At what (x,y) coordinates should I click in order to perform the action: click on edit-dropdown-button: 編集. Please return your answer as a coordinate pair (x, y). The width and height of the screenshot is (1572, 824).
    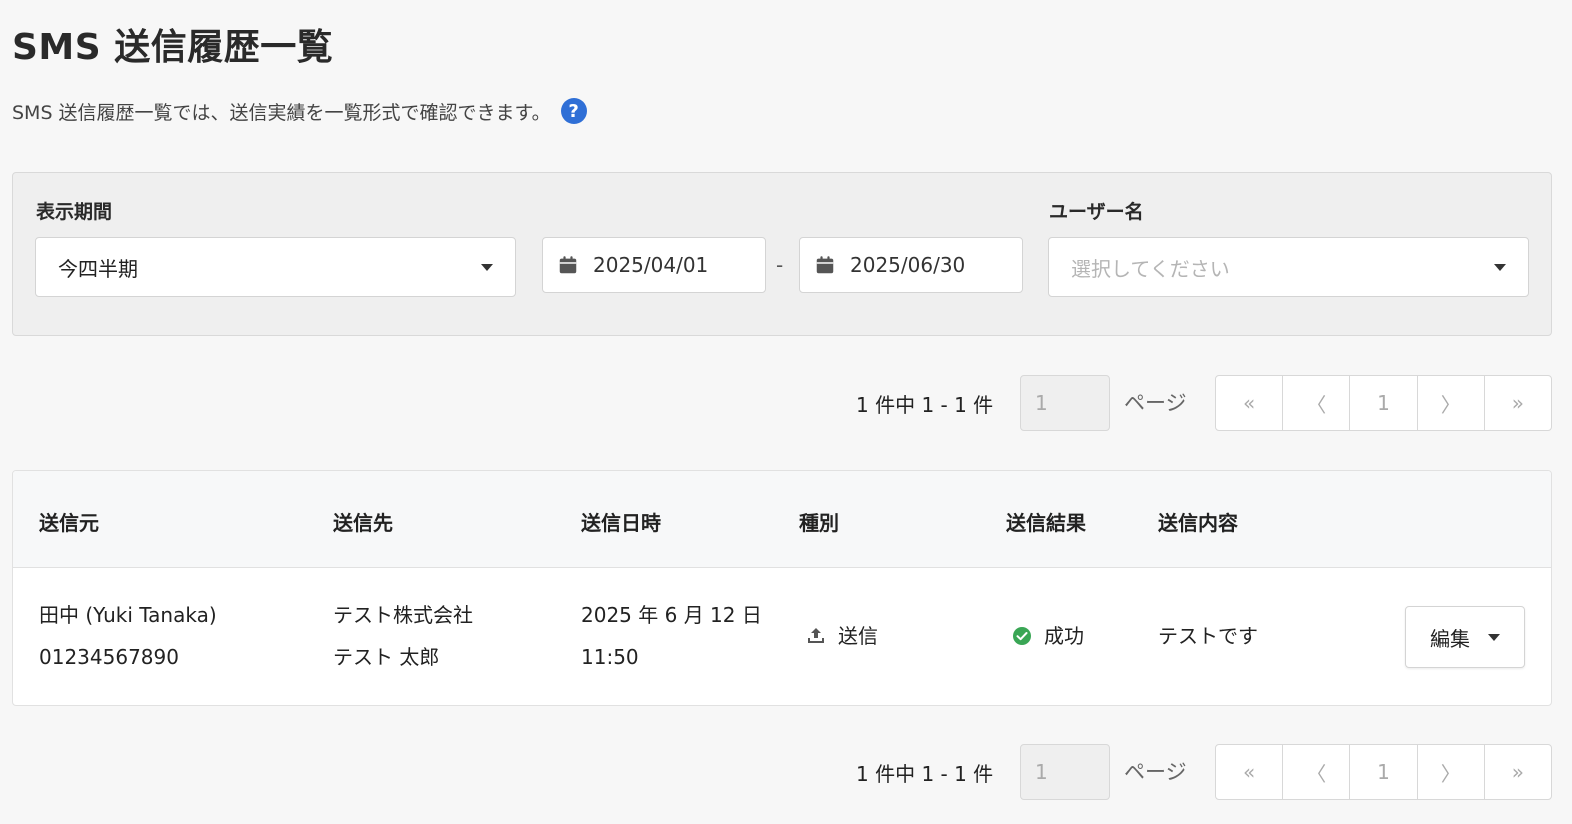
    Looking at the image, I should click on (1465, 637).